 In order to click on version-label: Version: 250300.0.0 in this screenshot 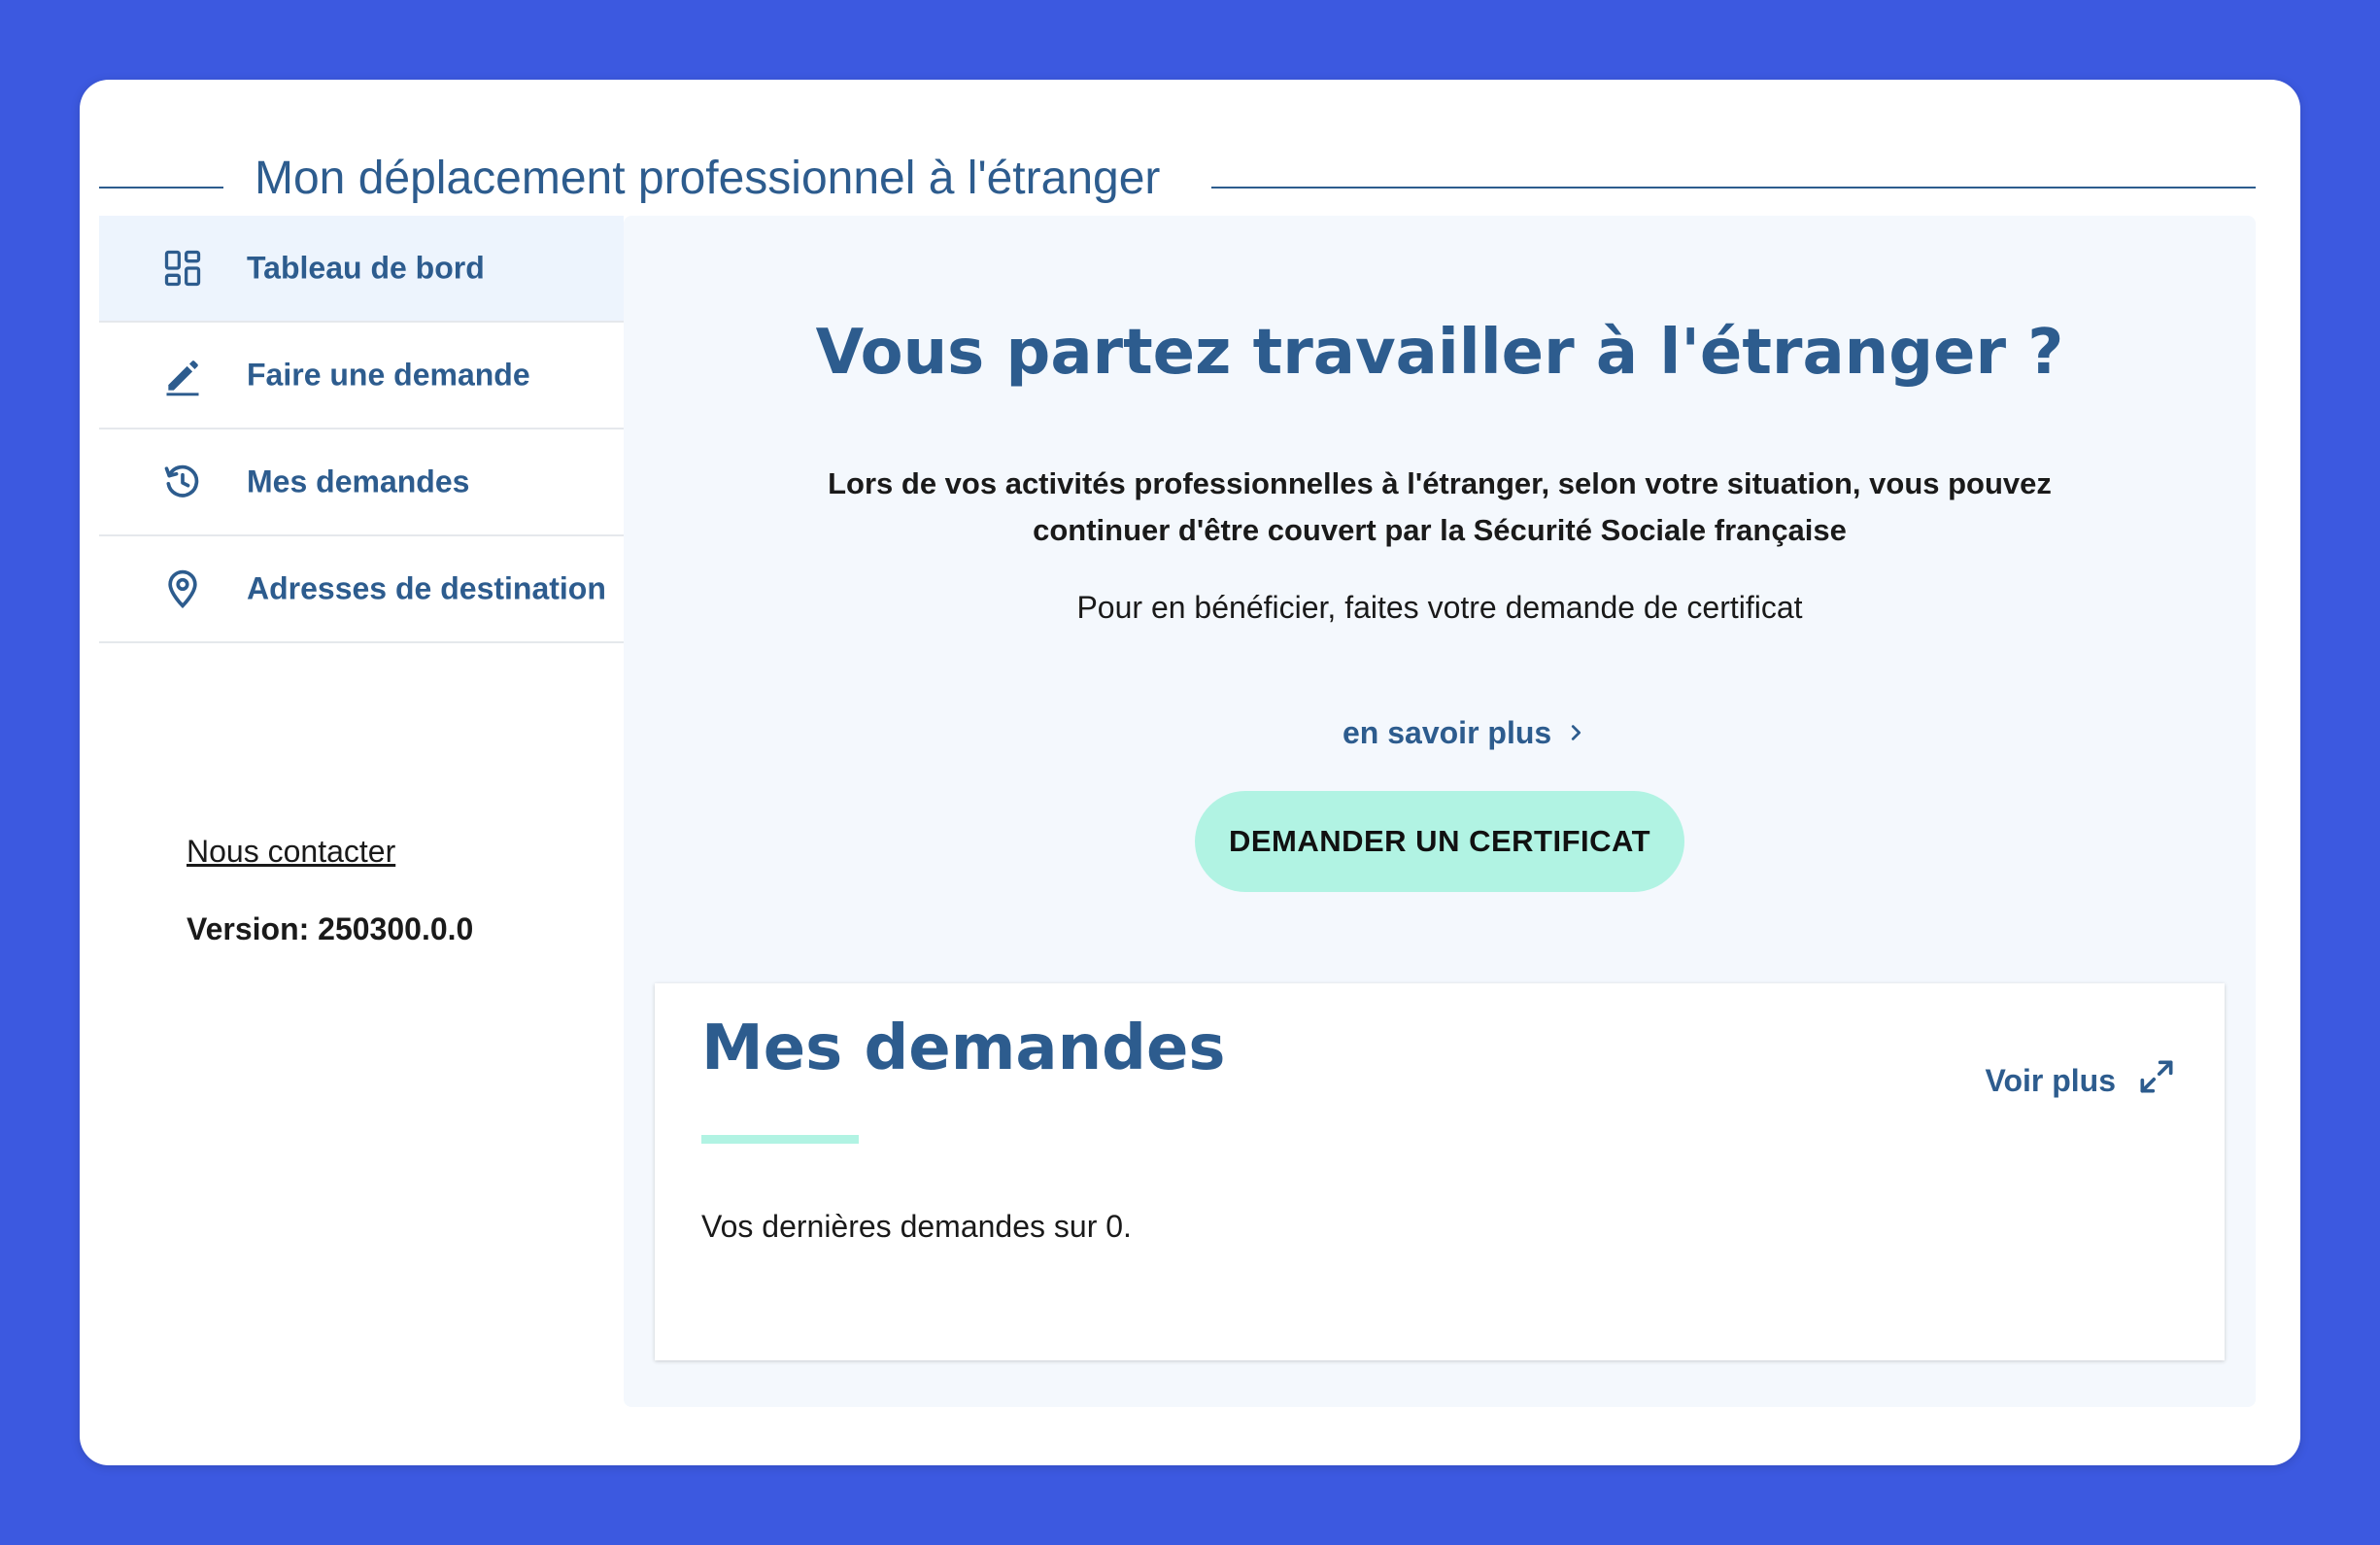, I will do `click(330, 928)`.